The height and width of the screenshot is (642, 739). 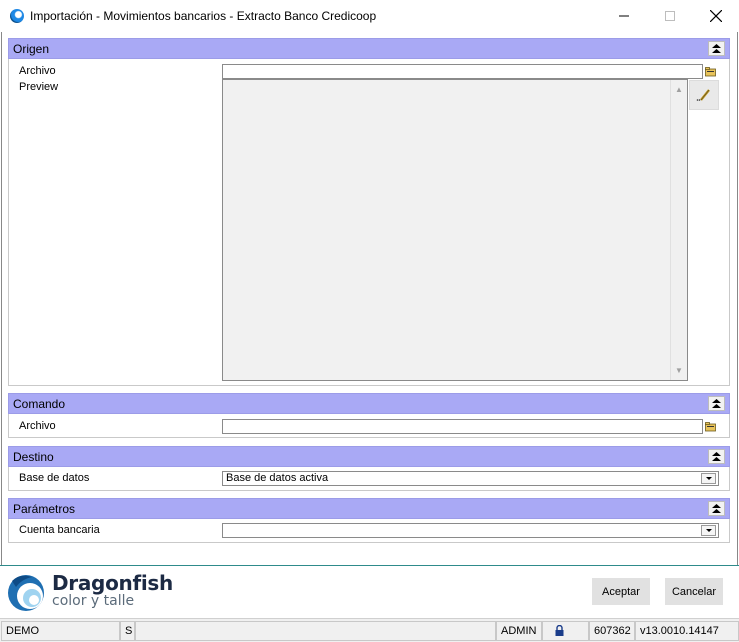 I want to click on comando-browse-button, so click(x=711, y=426).